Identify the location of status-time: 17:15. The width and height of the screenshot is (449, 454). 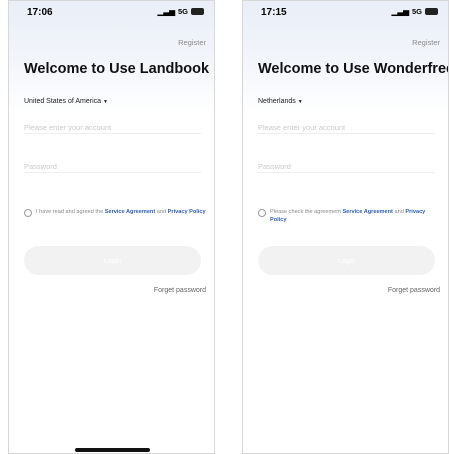
(274, 12).